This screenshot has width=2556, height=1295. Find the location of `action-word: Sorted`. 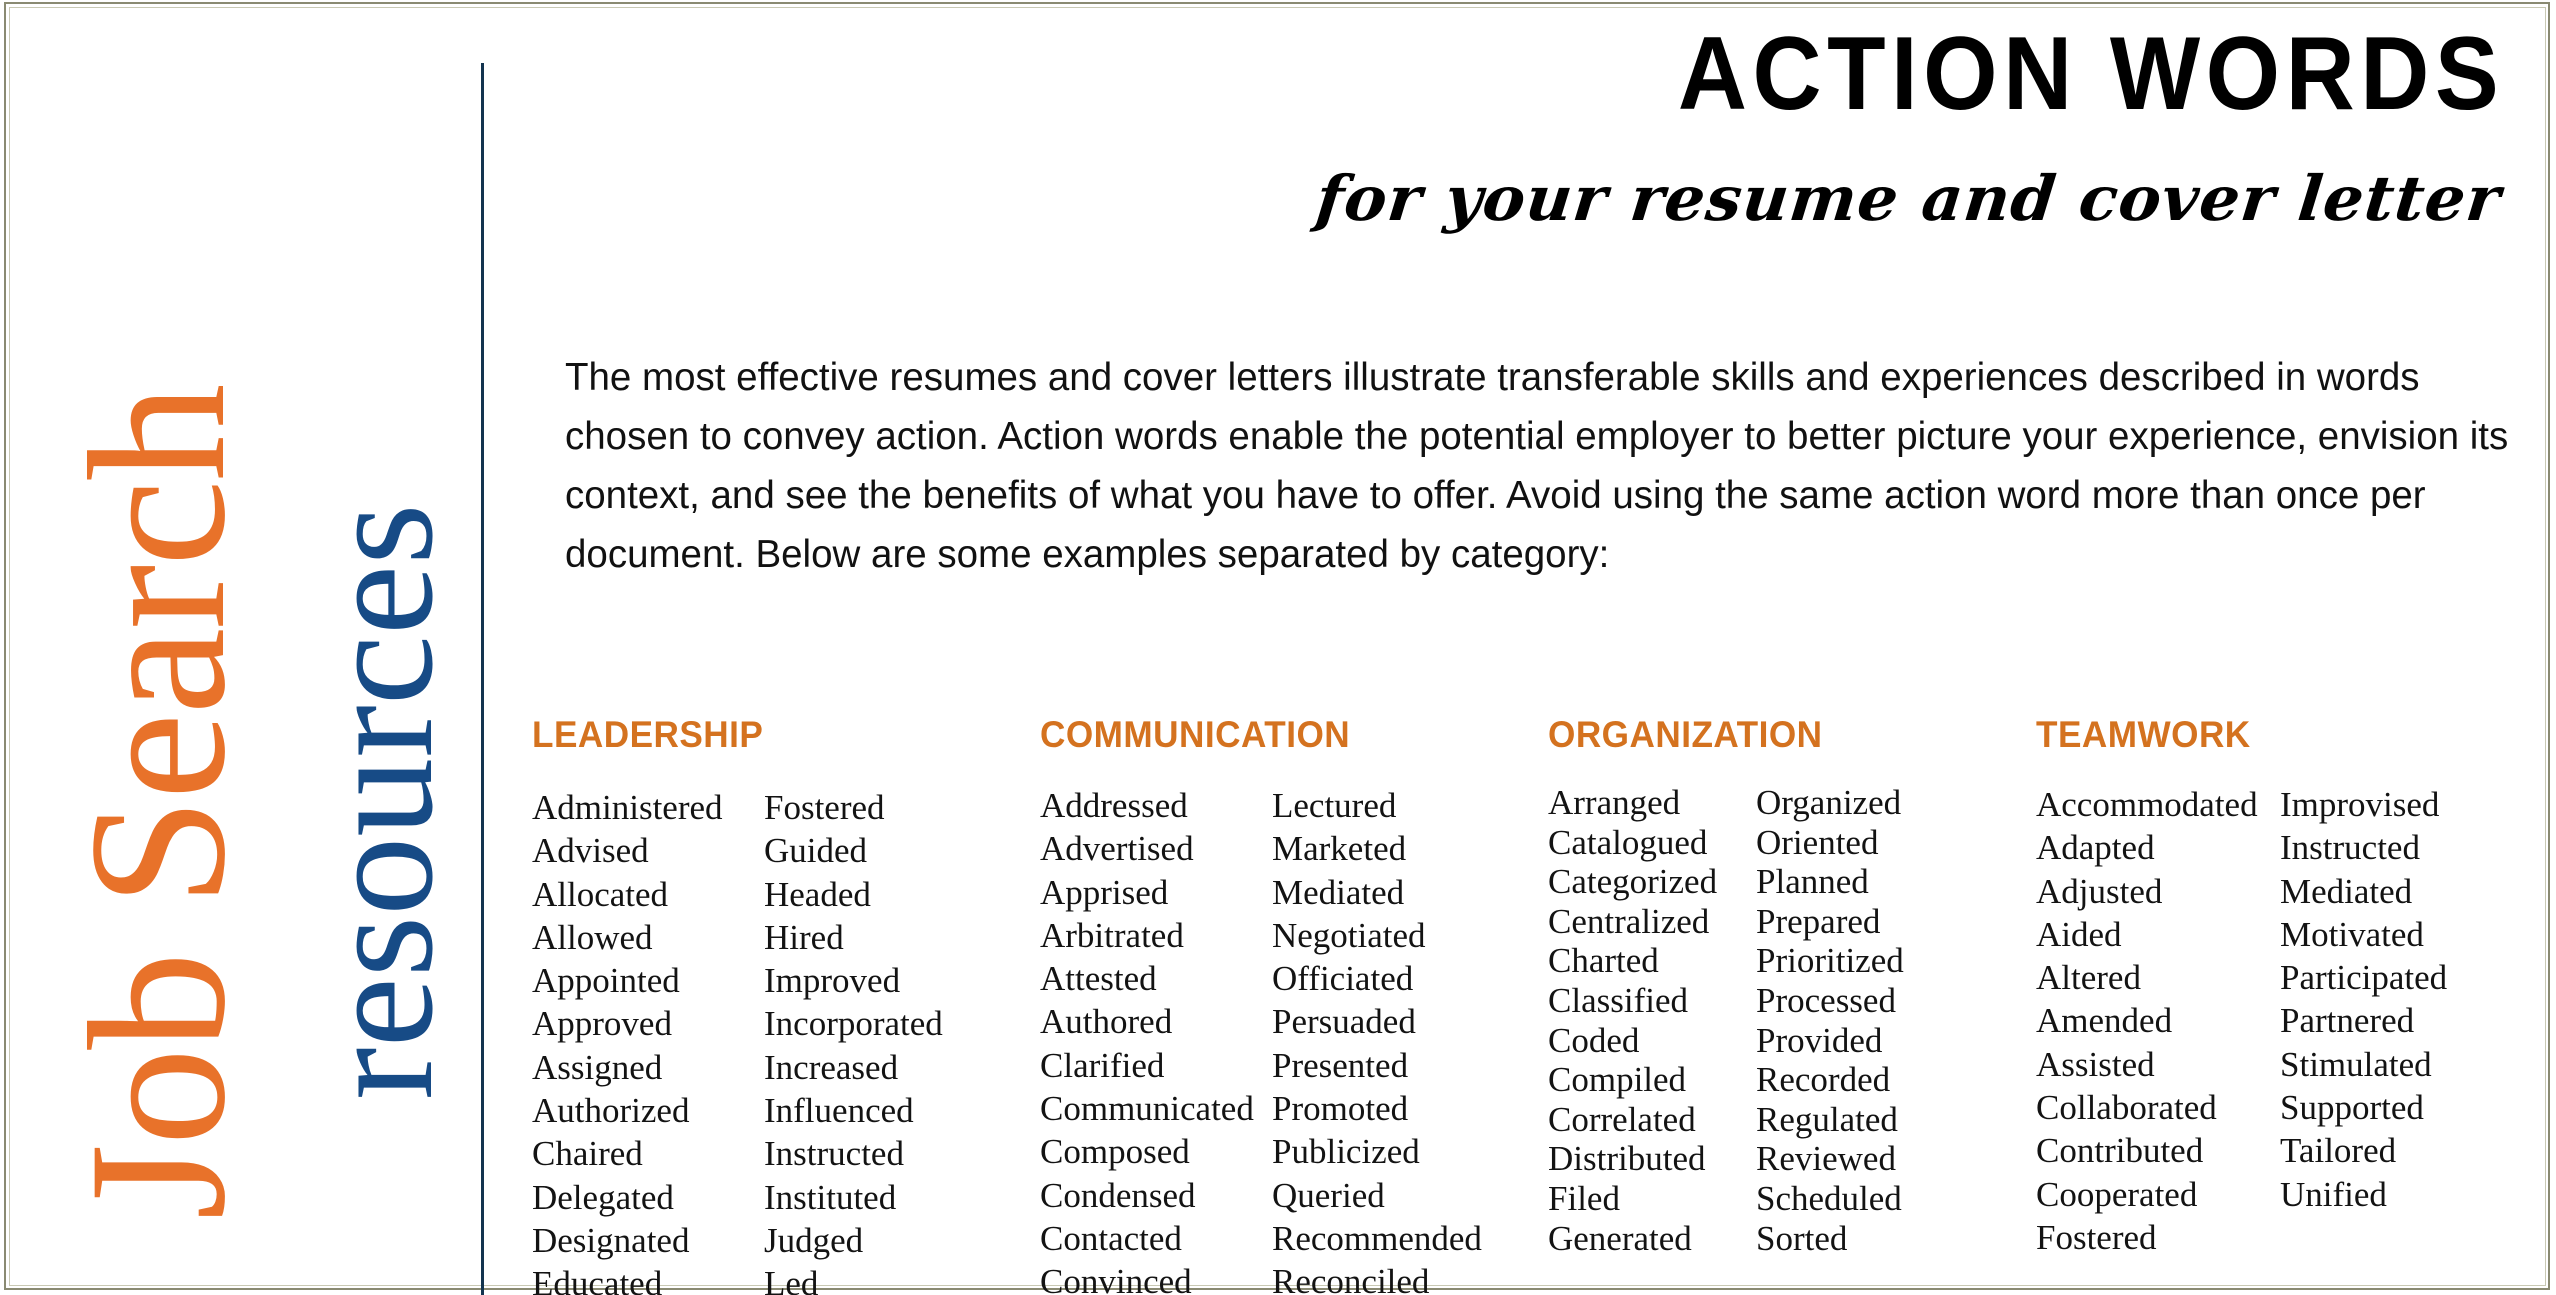

action-word: Sorted is located at coordinates (1802, 1238).